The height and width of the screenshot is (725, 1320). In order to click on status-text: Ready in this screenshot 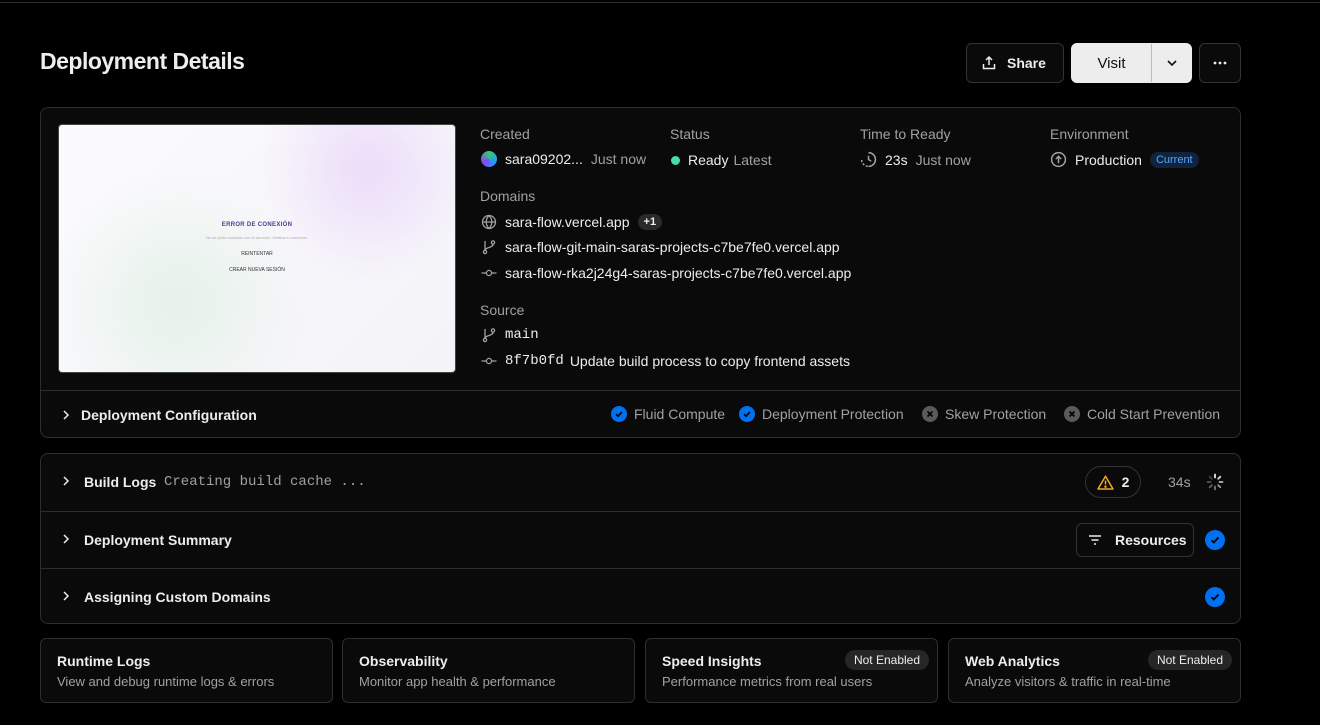, I will do `click(708, 160)`.